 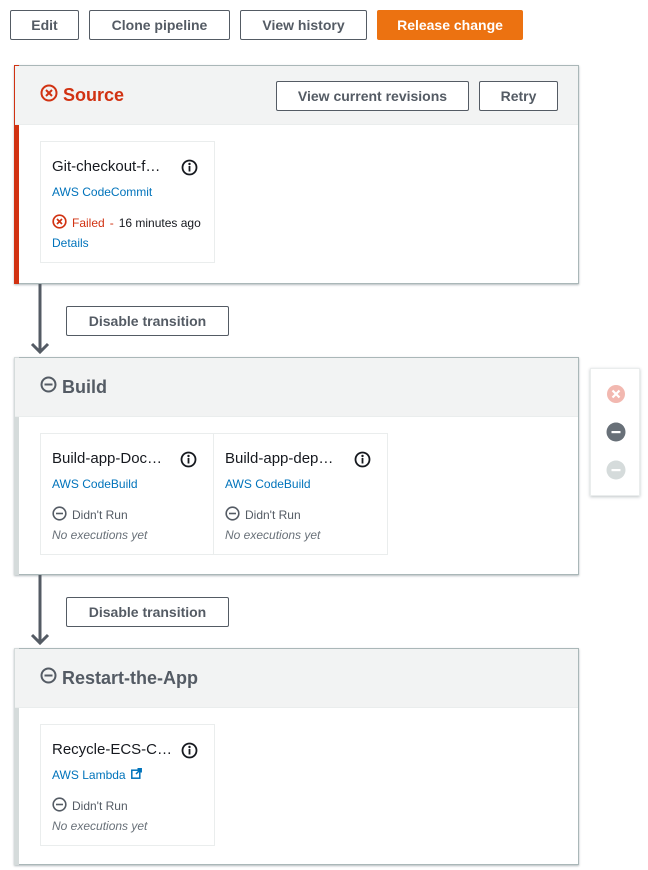 I want to click on status-legend-panel, so click(x=615, y=432).